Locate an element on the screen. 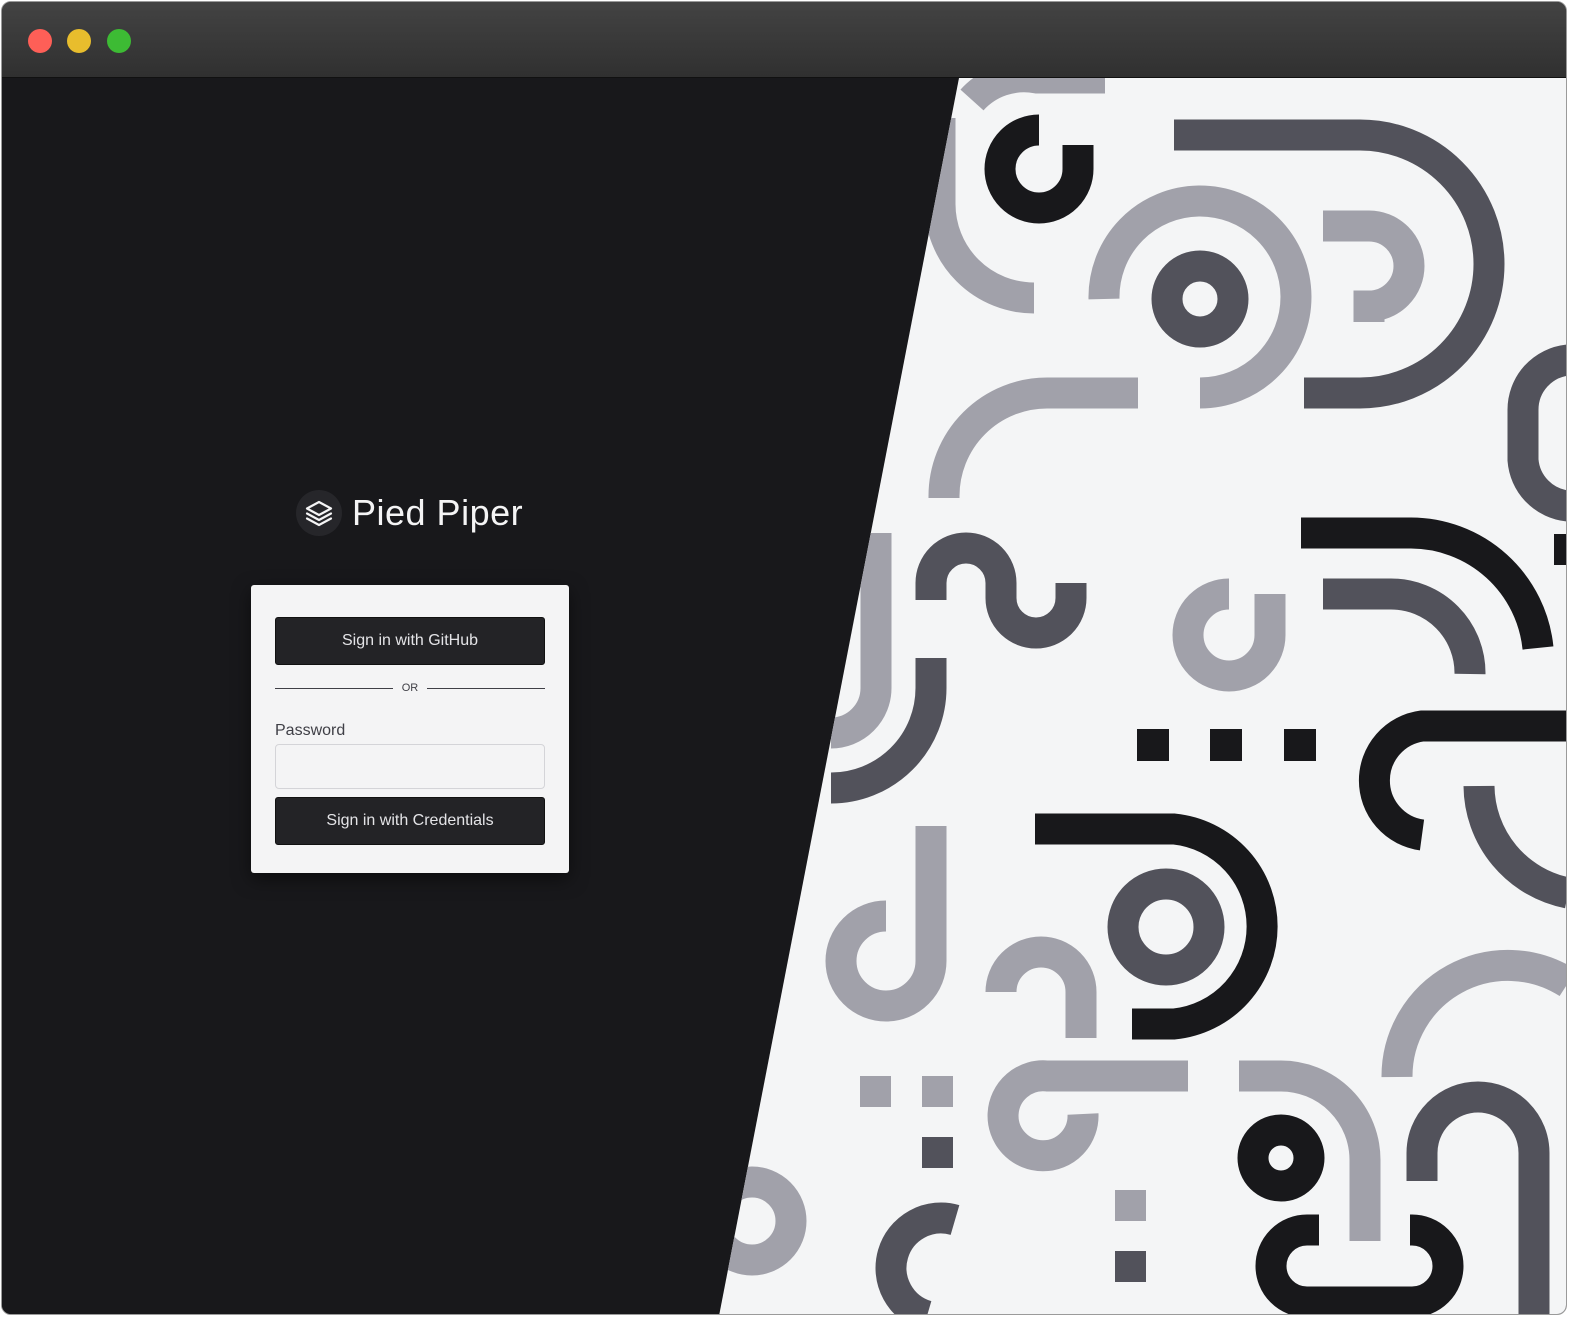 The height and width of the screenshot is (1326, 1580). brand-header: Pied Piper is located at coordinates (409, 513).